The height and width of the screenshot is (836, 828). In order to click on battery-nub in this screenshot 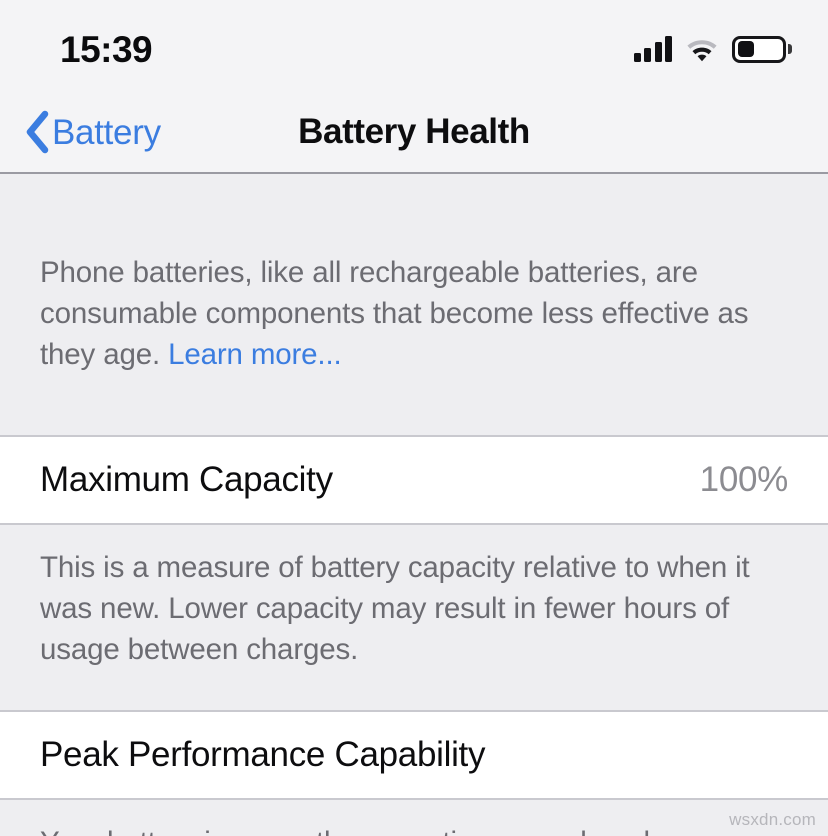, I will do `click(790, 49)`.